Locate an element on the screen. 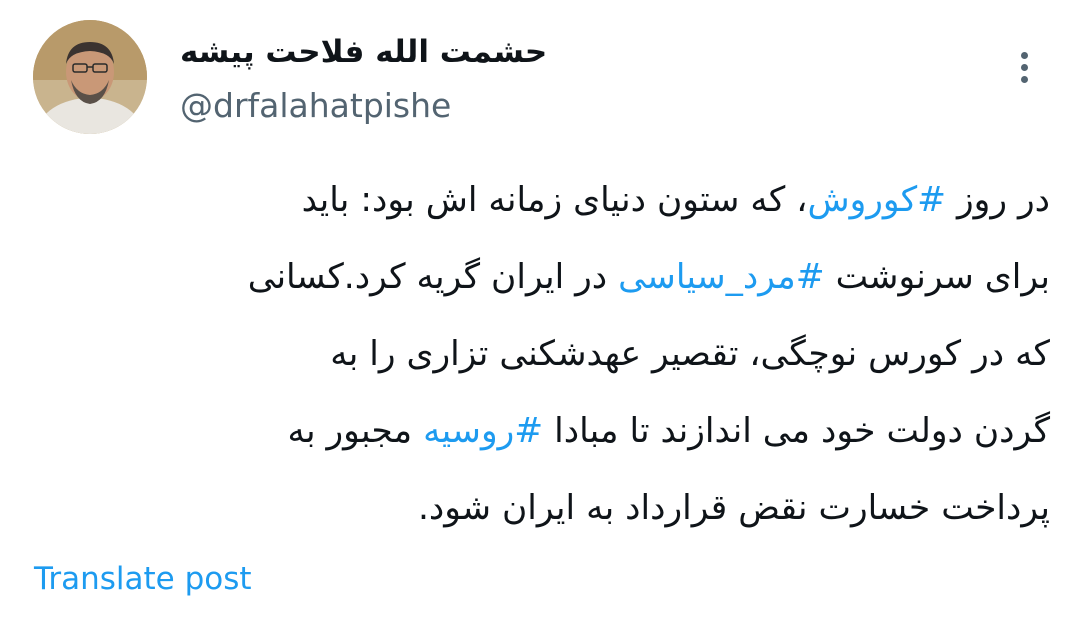  tweet-text-segment: در روز is located at coordinates (998, 200).